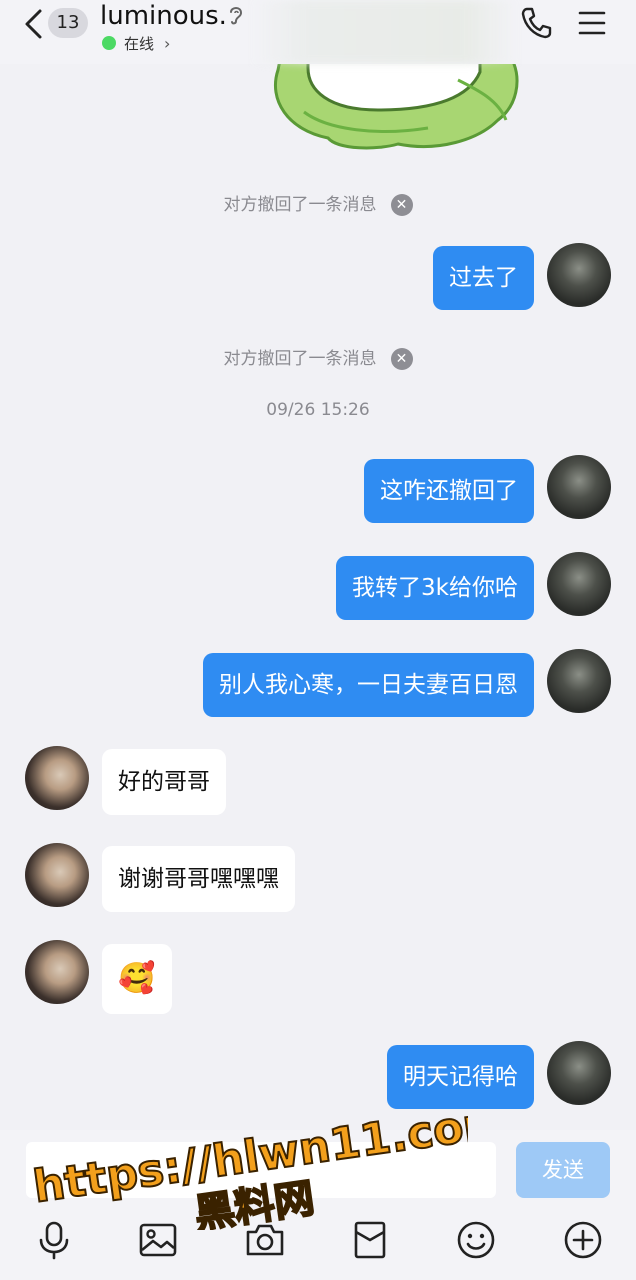 The height and width of the screenshot is (1280, 636). What do you see at coordinates (318, 1245) in the screenshot?
I see `input-toolbar` at bounding box center [318, 1245].